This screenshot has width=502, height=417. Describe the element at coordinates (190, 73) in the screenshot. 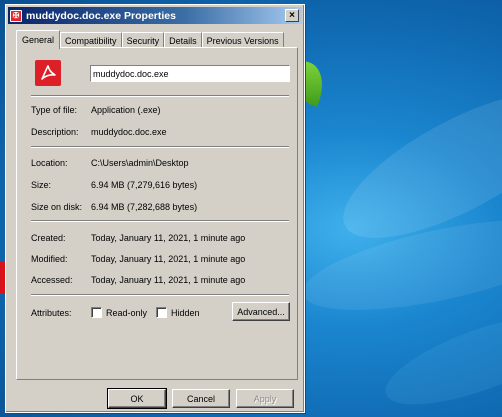

I see `file-name-field` at that location.